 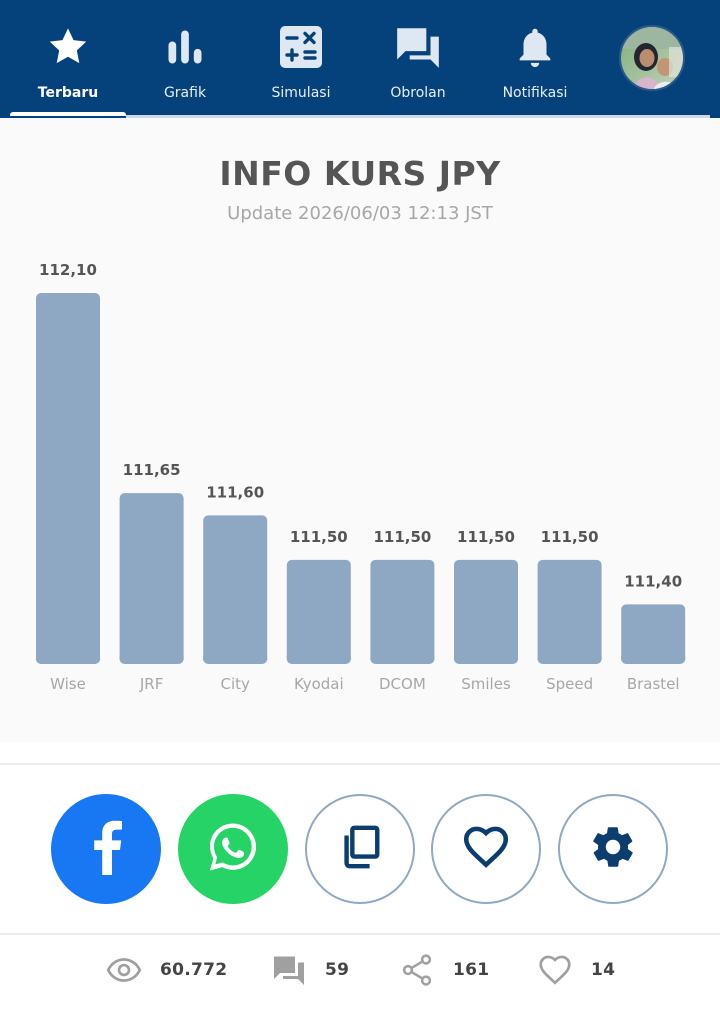 I want to click on category-label: DCOM, so click(x=402, y=684).